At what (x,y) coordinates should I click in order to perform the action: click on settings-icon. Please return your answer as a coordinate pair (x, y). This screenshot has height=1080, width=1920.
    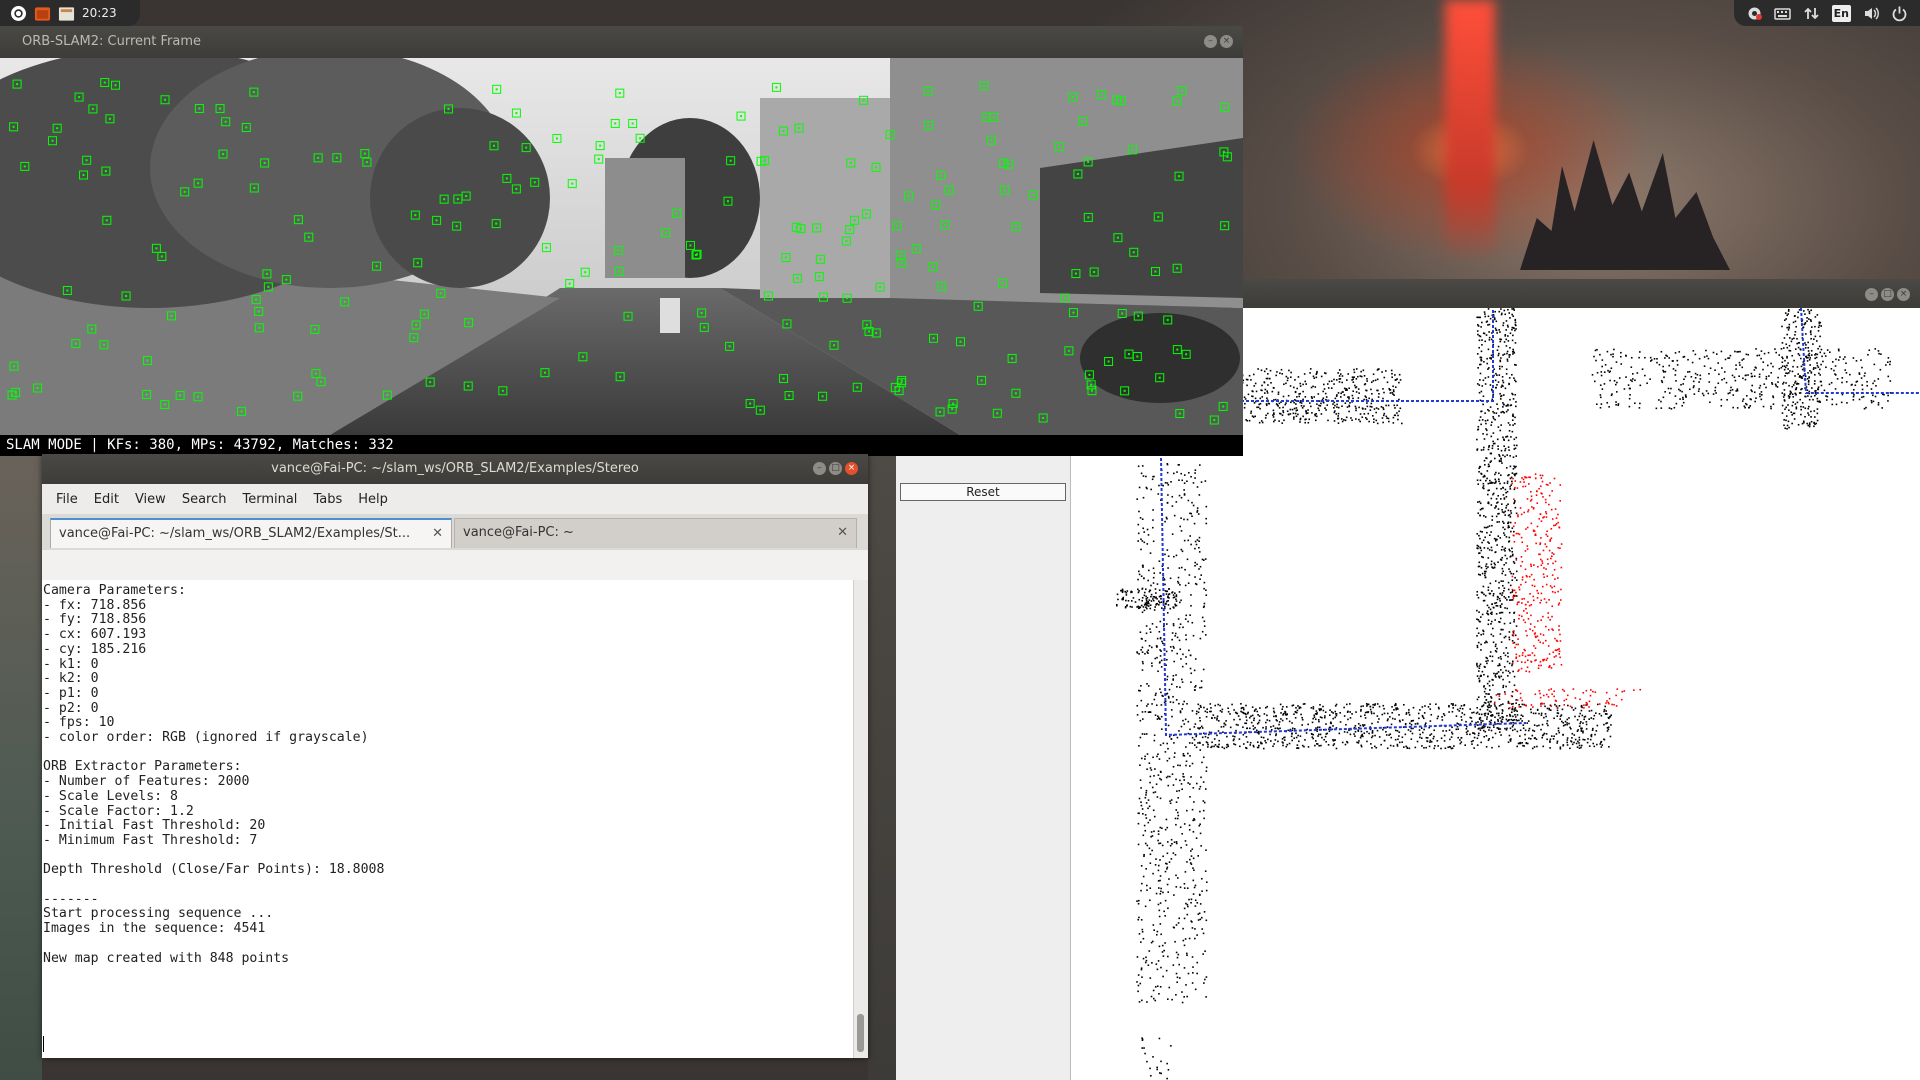
    Looking at the image, I should click on (1754, 13).